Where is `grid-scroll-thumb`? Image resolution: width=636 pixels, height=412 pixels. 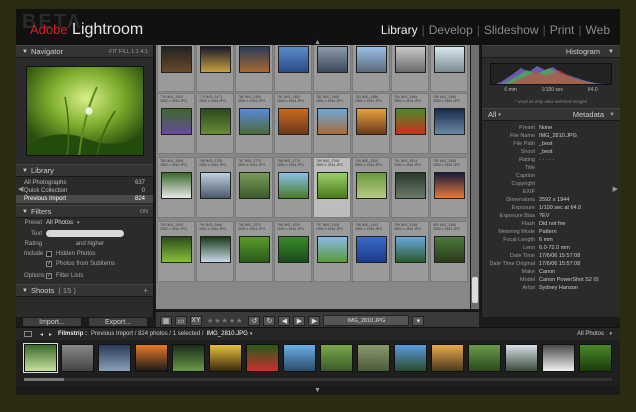
grid-scroll-thumb is located at coordinates (475, 290).